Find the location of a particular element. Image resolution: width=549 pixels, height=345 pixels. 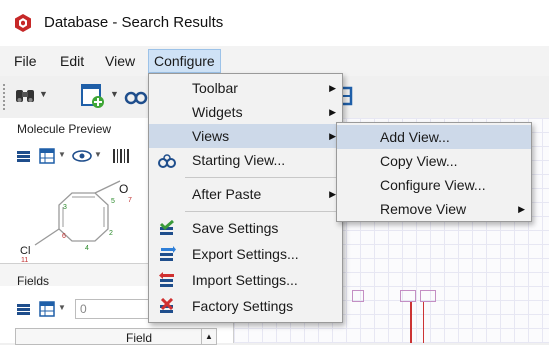

menu-item-factory-settings: Factory Settings is located at coordinates (245, 306).